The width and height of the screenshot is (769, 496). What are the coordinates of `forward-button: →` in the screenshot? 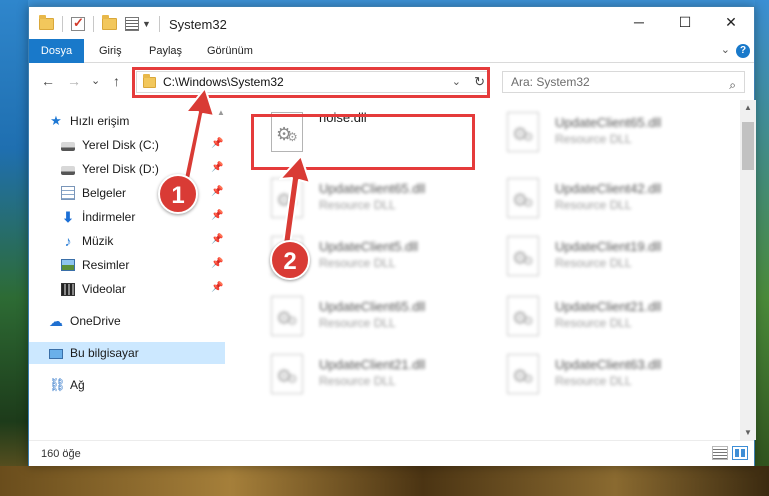 It's located at (74, 81).